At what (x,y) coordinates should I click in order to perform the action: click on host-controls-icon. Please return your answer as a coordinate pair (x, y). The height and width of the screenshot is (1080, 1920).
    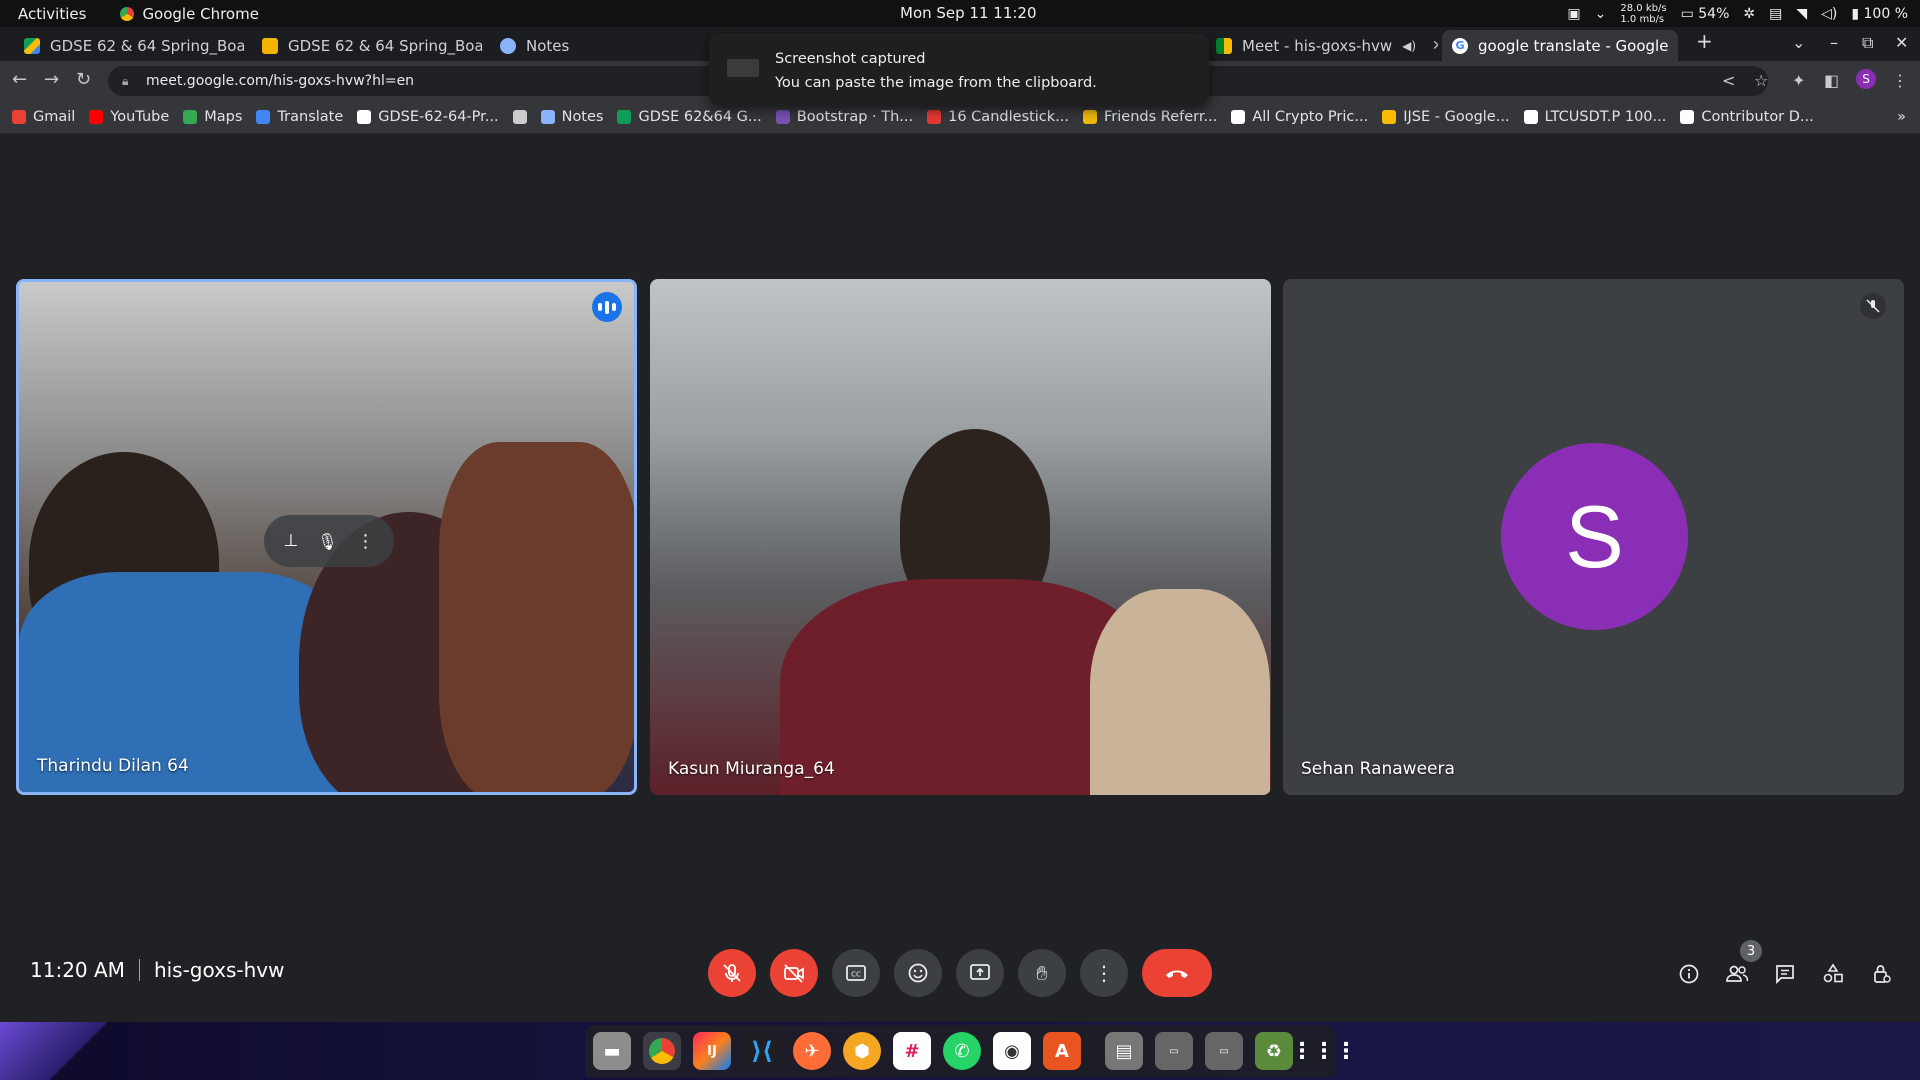
    Looking at the image, I should click on (1881, 974).